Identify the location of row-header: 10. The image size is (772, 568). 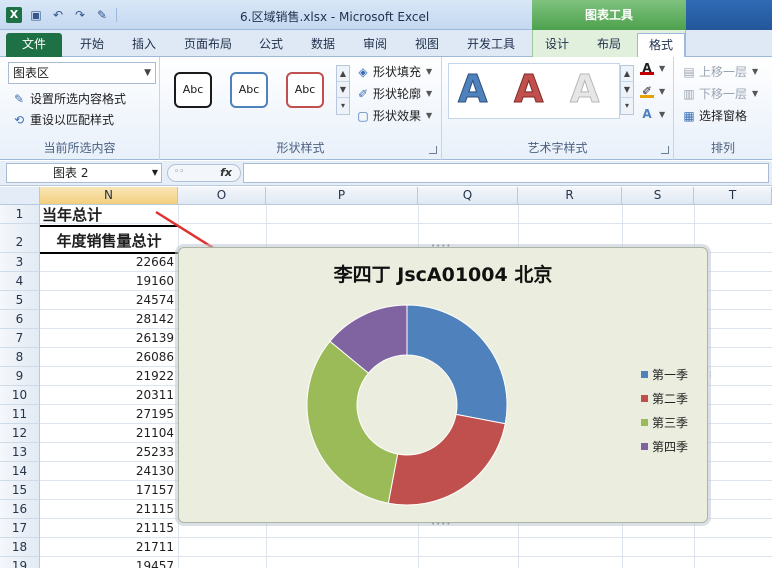
(20, 395).